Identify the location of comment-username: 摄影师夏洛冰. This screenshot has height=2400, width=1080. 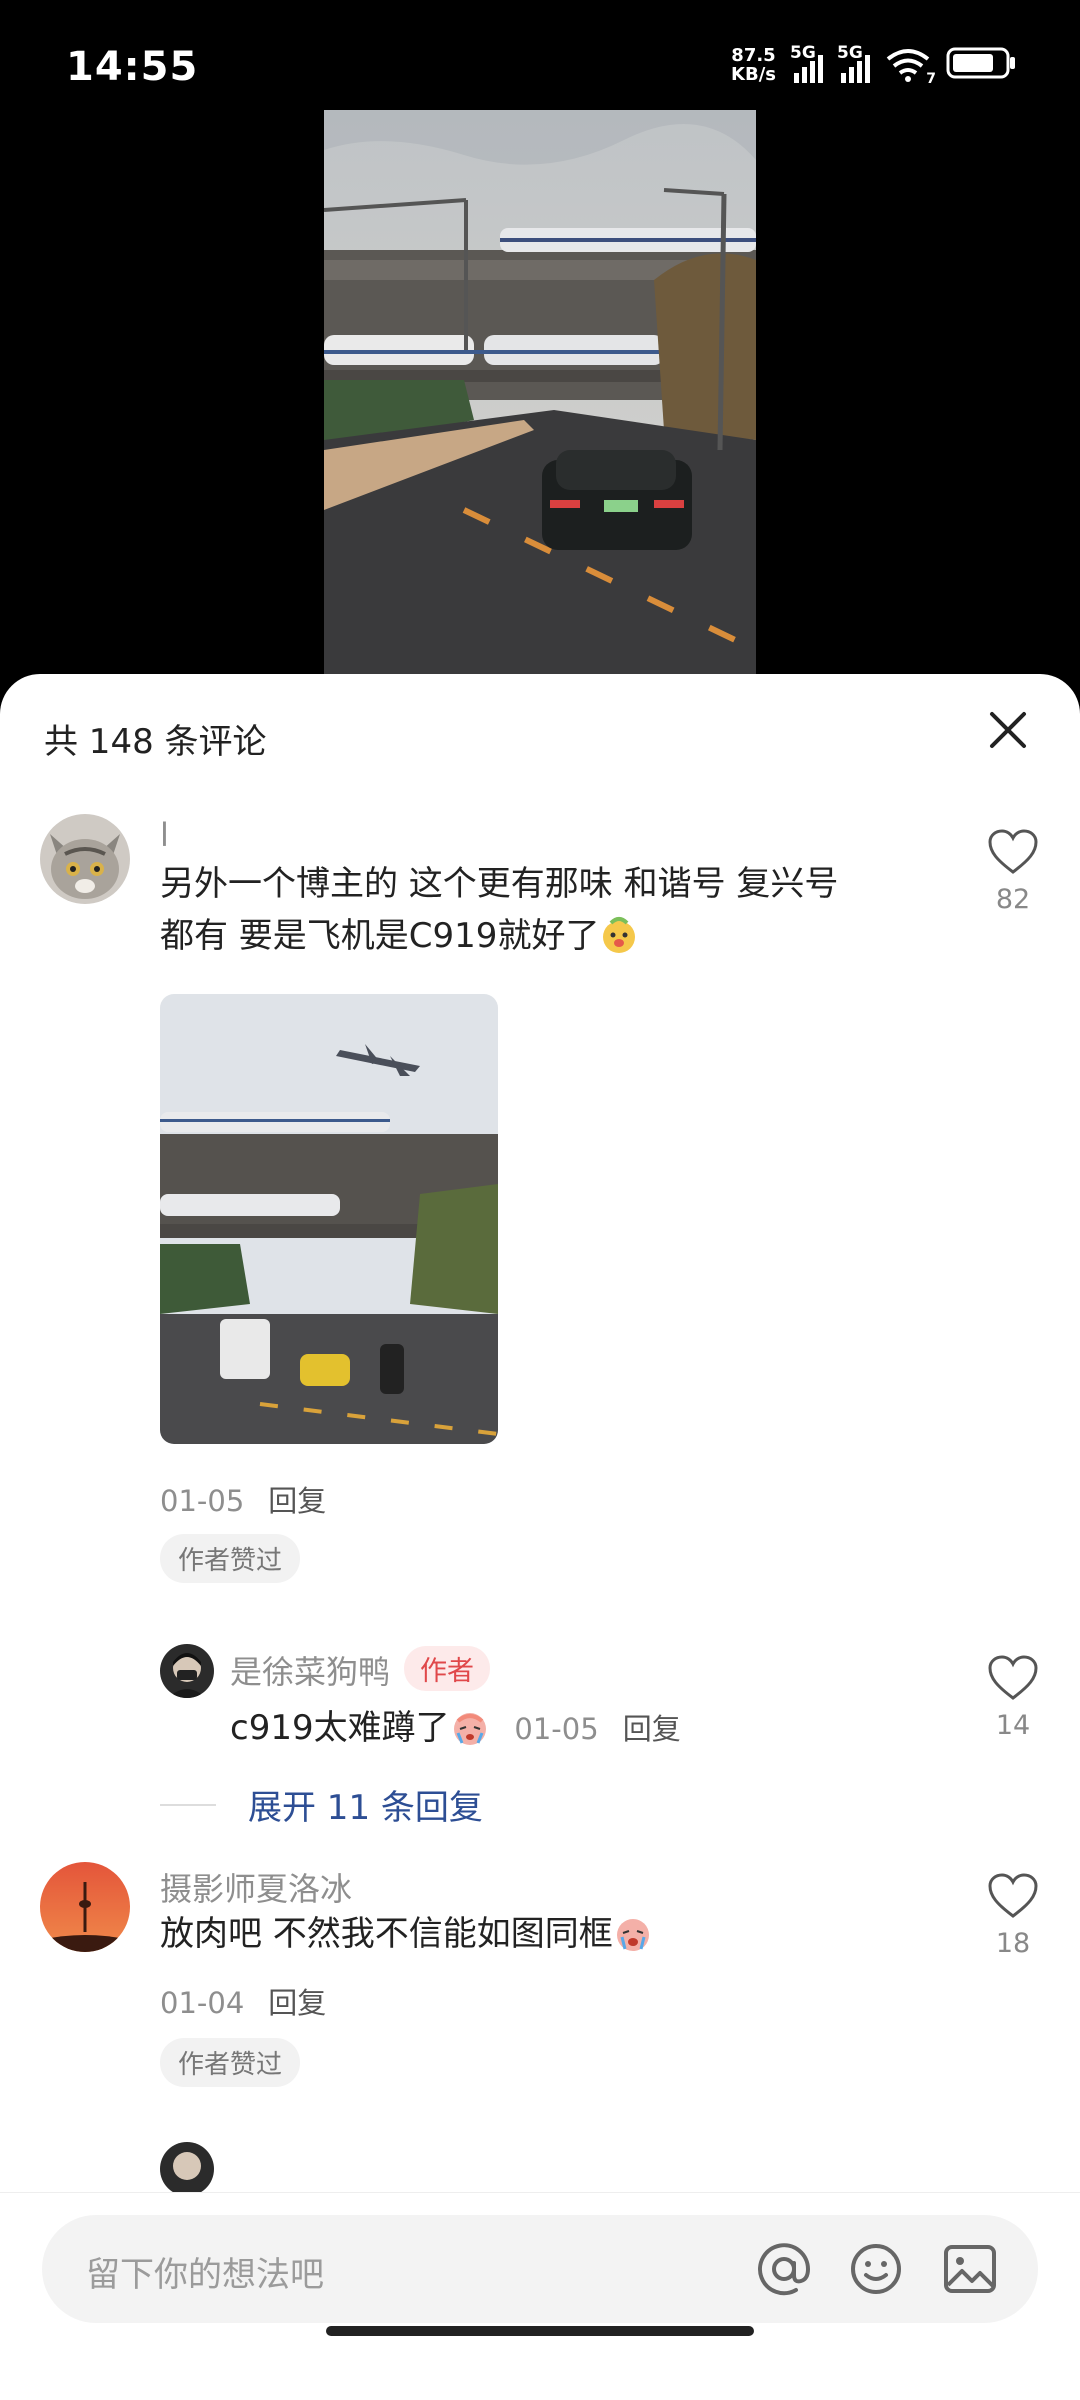
(256, 1887).